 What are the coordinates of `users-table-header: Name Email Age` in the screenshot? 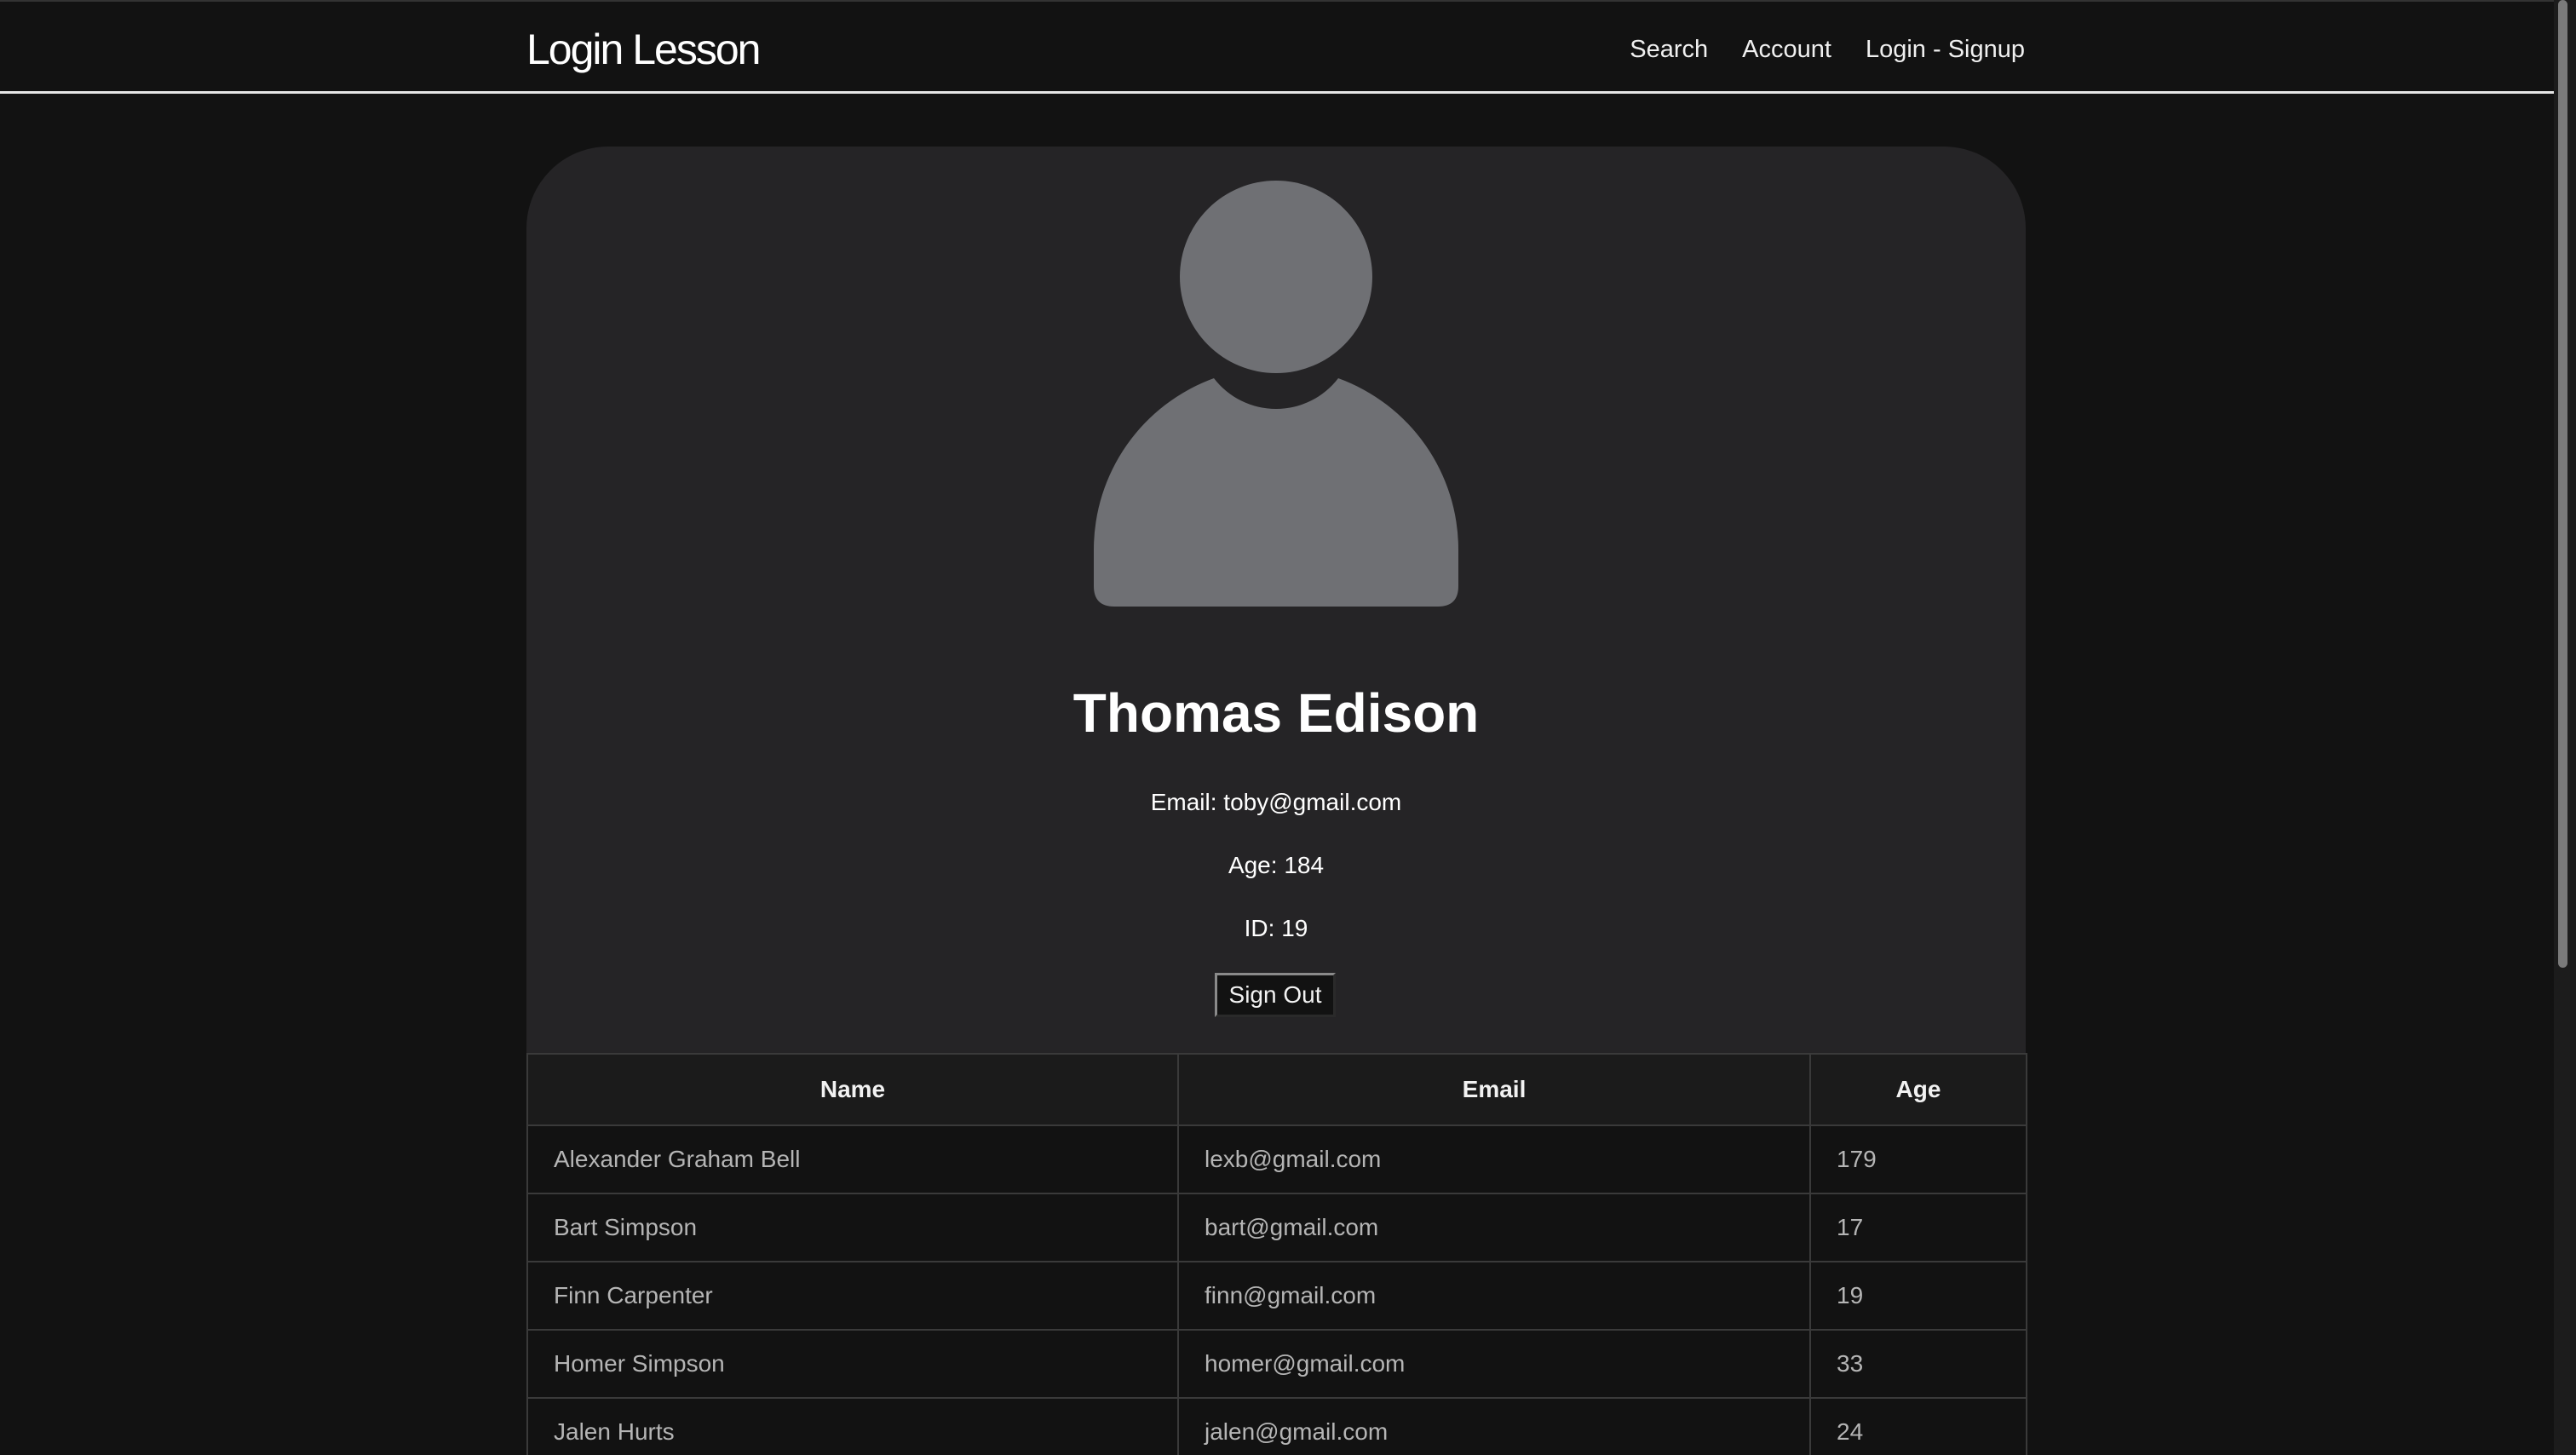 It's located at (1277, 1089).